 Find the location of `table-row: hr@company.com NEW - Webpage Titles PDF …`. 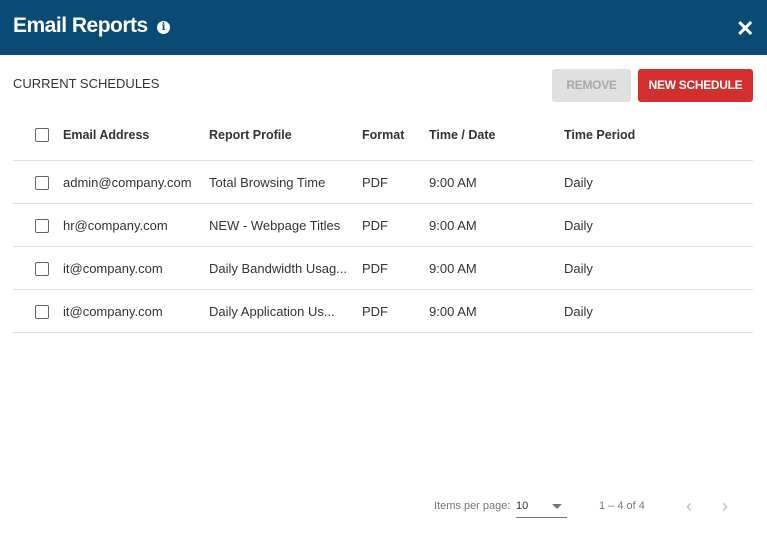

table-row: hr@company.com NEW - Webpage Titles PDF … is located at coordinates (383, 225).